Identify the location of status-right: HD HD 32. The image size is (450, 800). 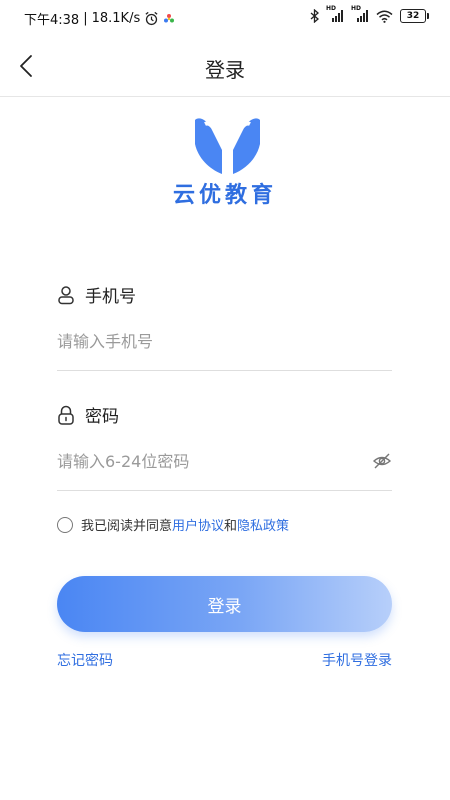
(369, 14).